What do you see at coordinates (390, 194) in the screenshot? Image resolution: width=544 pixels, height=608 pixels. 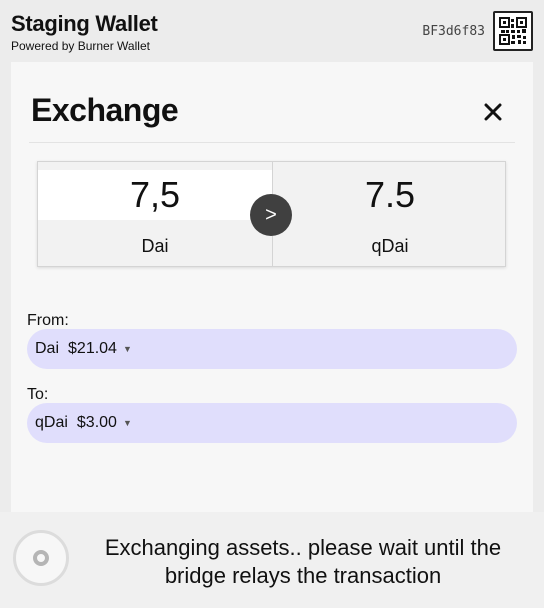 I see `output-amount: 7.5` at bounding box center [390, 194].